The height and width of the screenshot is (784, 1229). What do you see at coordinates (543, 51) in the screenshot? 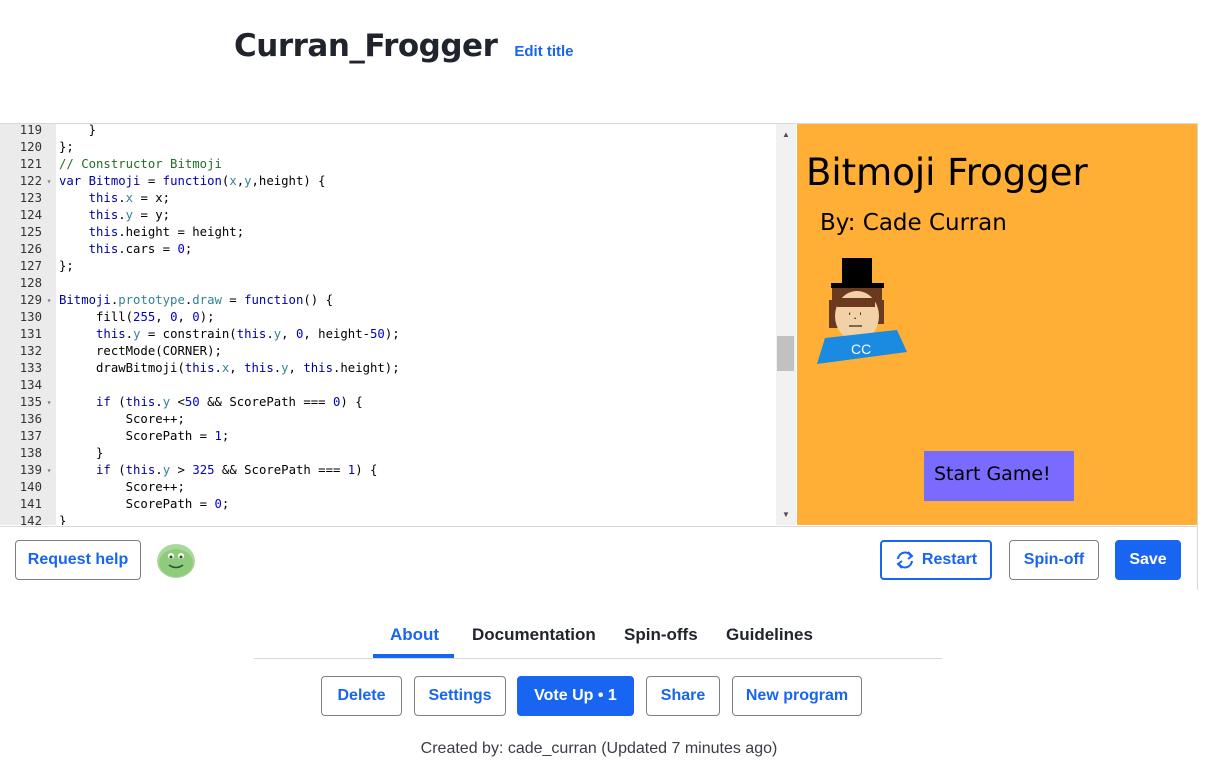
I see `edit-title-link: Edit title` at bounding box center [543, 51].